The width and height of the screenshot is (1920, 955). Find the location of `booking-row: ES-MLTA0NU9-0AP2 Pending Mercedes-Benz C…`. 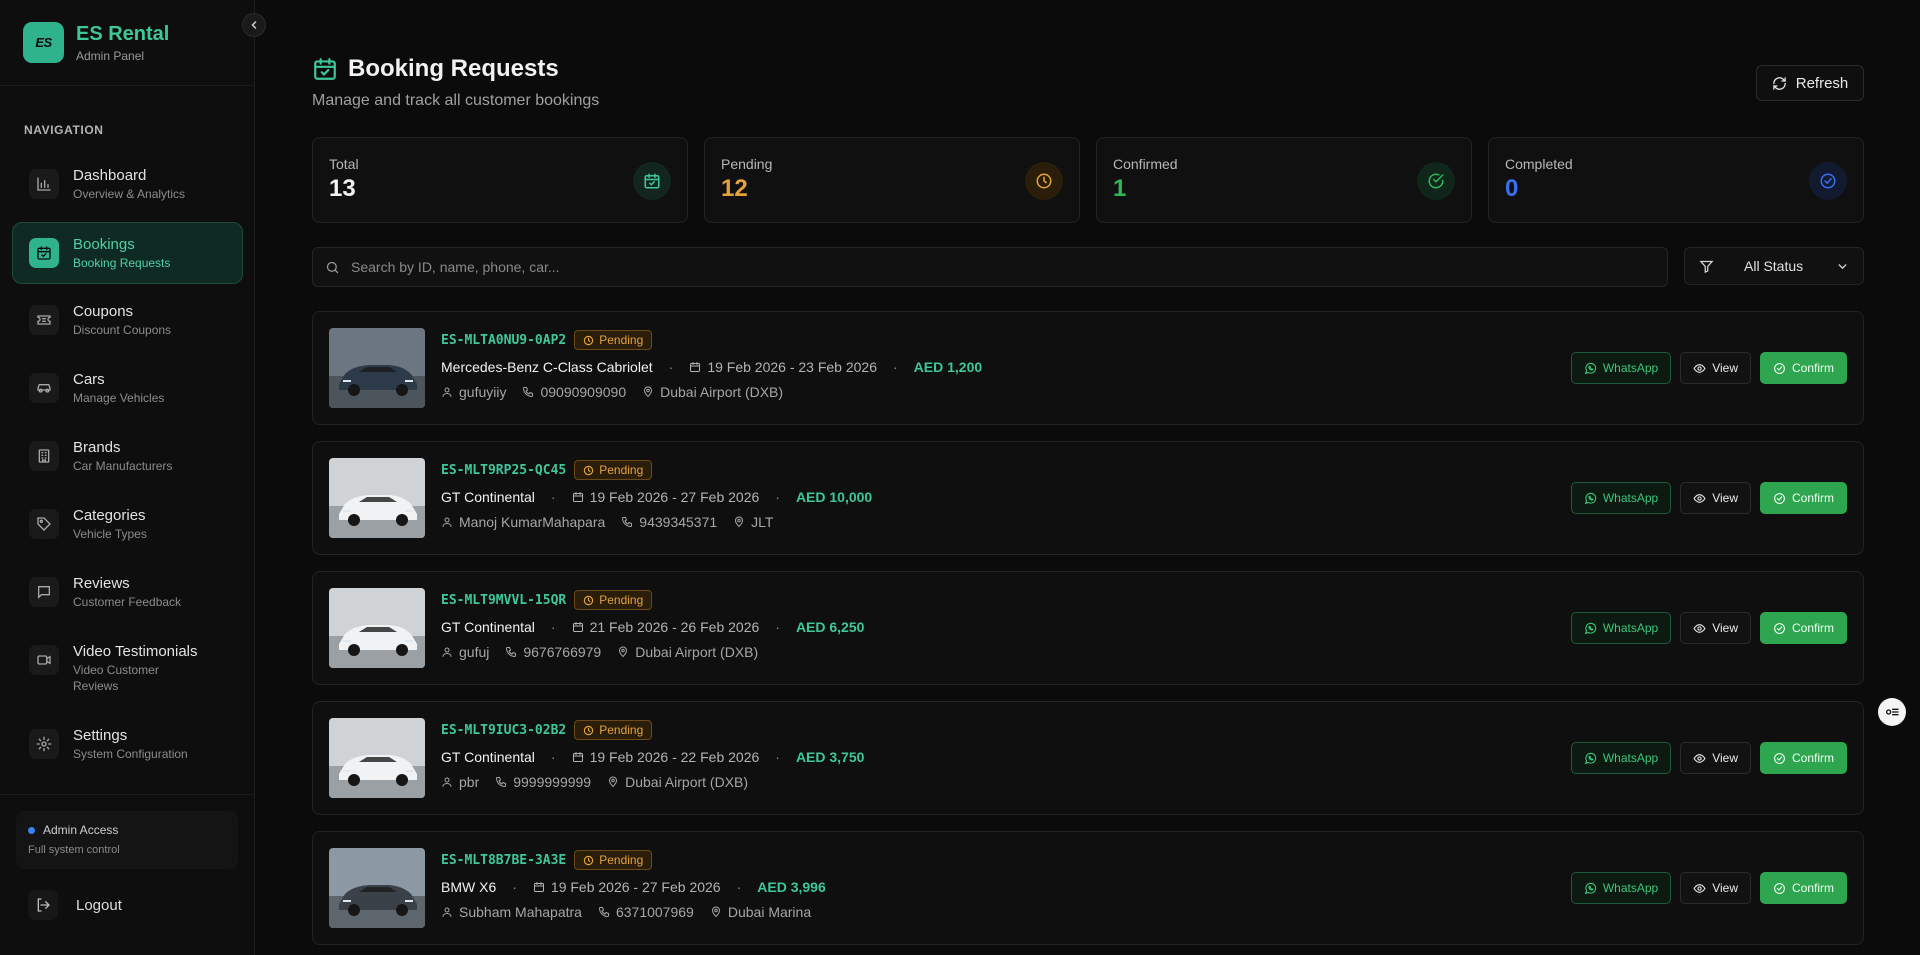

booking-row: ES-MLTA0NU9-0AP2 Pending Mercedes-Benz C… is located at coordinates (1088, 368).